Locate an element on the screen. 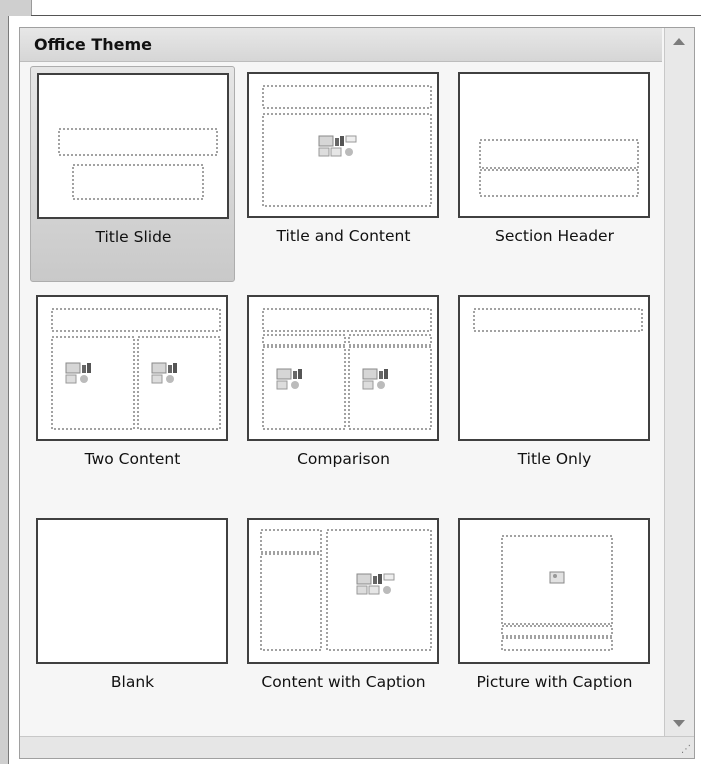  two-content-placeholders is located at coordinates (136, 369).